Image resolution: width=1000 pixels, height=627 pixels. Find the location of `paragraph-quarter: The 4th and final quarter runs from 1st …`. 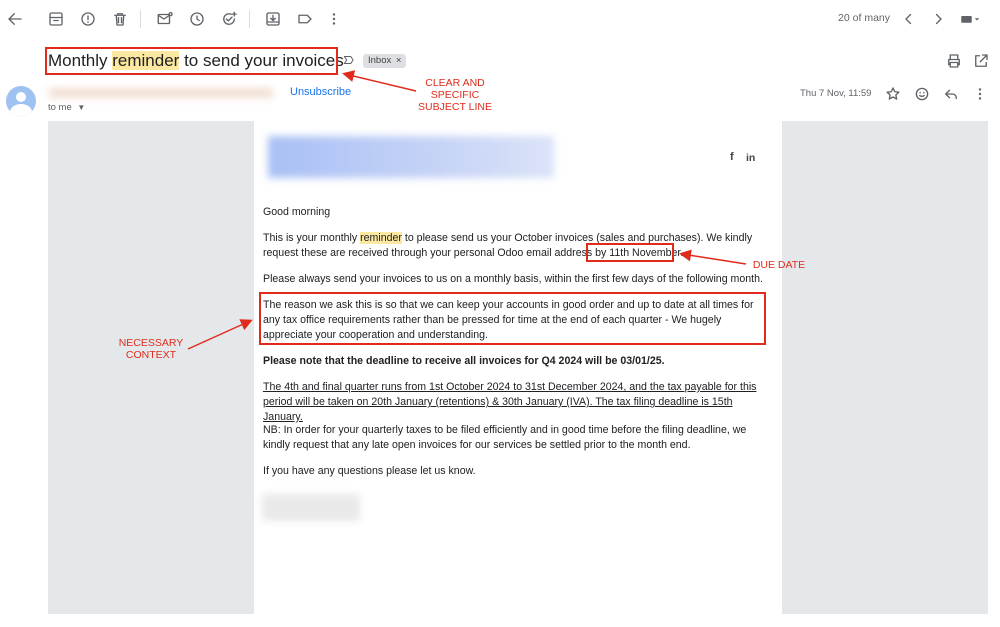

paragraph-quarter: The 4th and final quarter runs from 1st … is located at coordinates (510, 402).